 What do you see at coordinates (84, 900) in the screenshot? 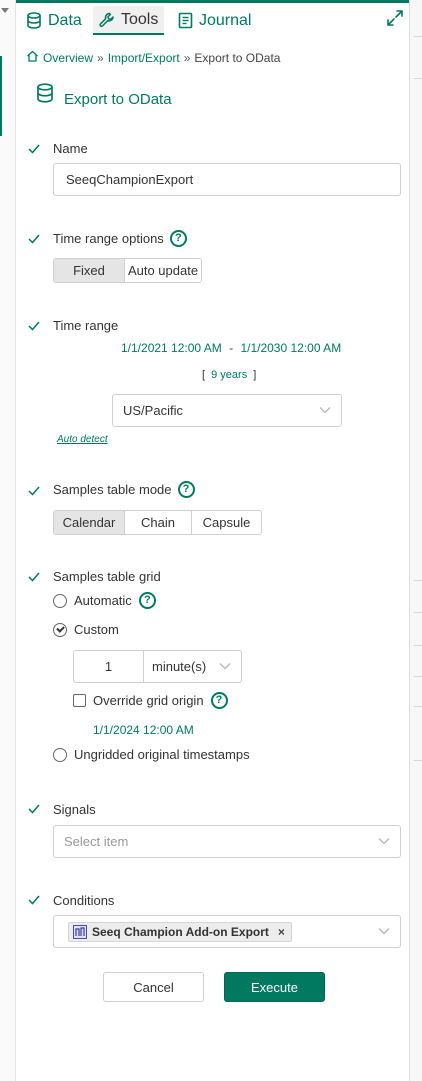
I see `conditions-label: Conditions` at bounding box center [84, 900].